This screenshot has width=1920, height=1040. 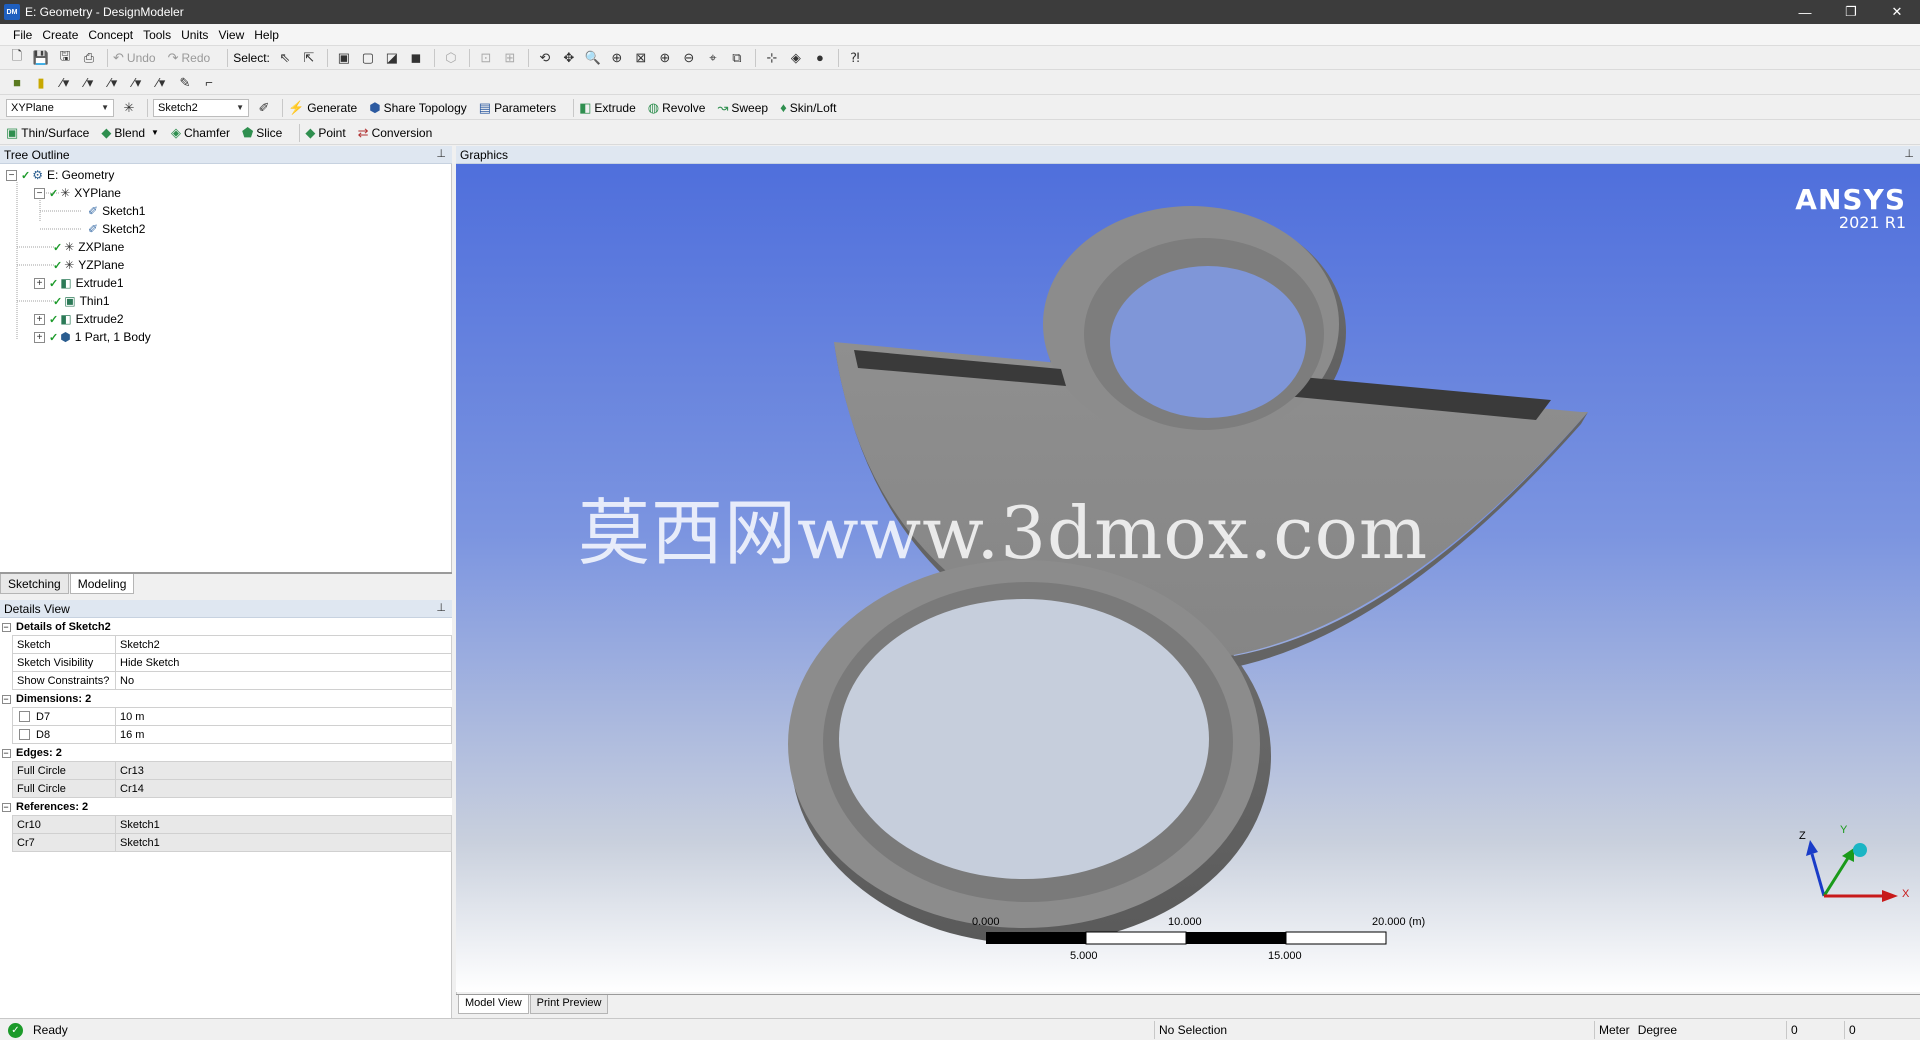 What do you see at coordinates (209, 83) in the screenshot?
I see `mark-tool-icon: ⌐` at bounding box center [209, 83].